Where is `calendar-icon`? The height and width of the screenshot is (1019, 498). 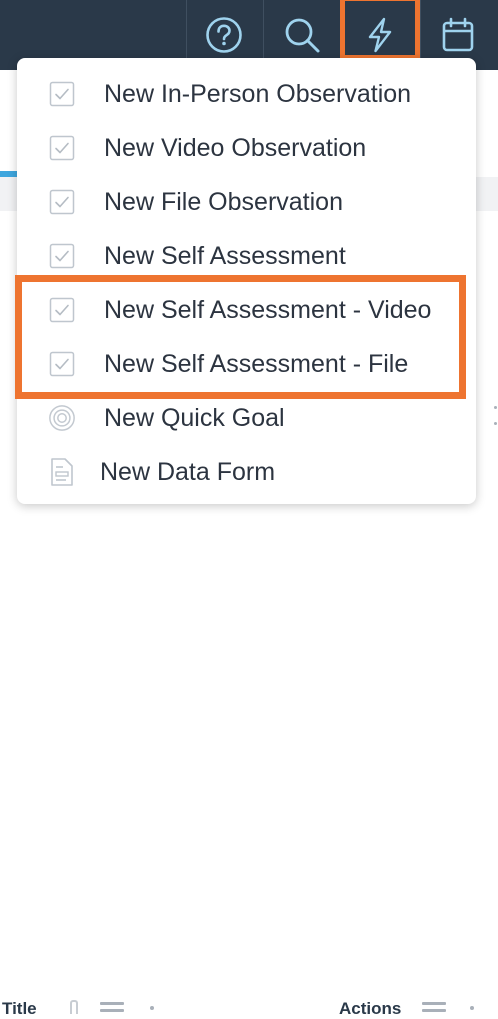
calendar-icon is located at coordinates (458, 34).